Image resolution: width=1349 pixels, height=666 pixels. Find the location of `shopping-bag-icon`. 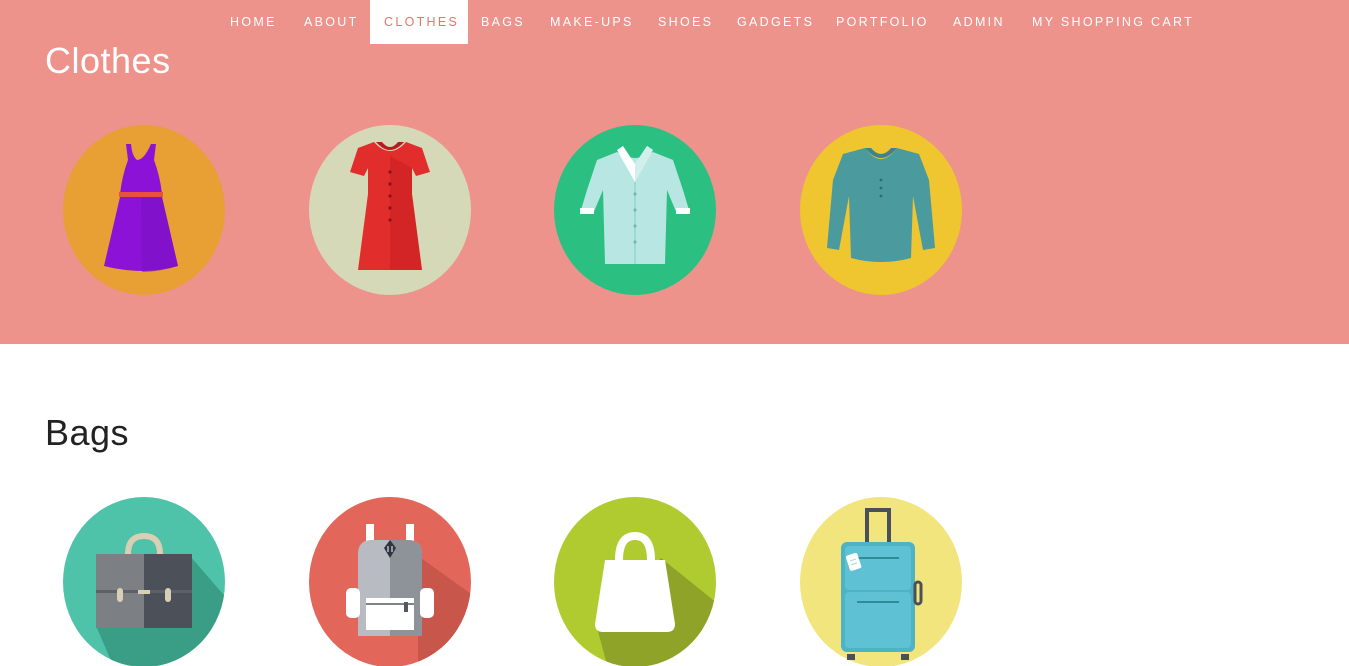

shopping-bag-icon is located at coordinates (635, 581).